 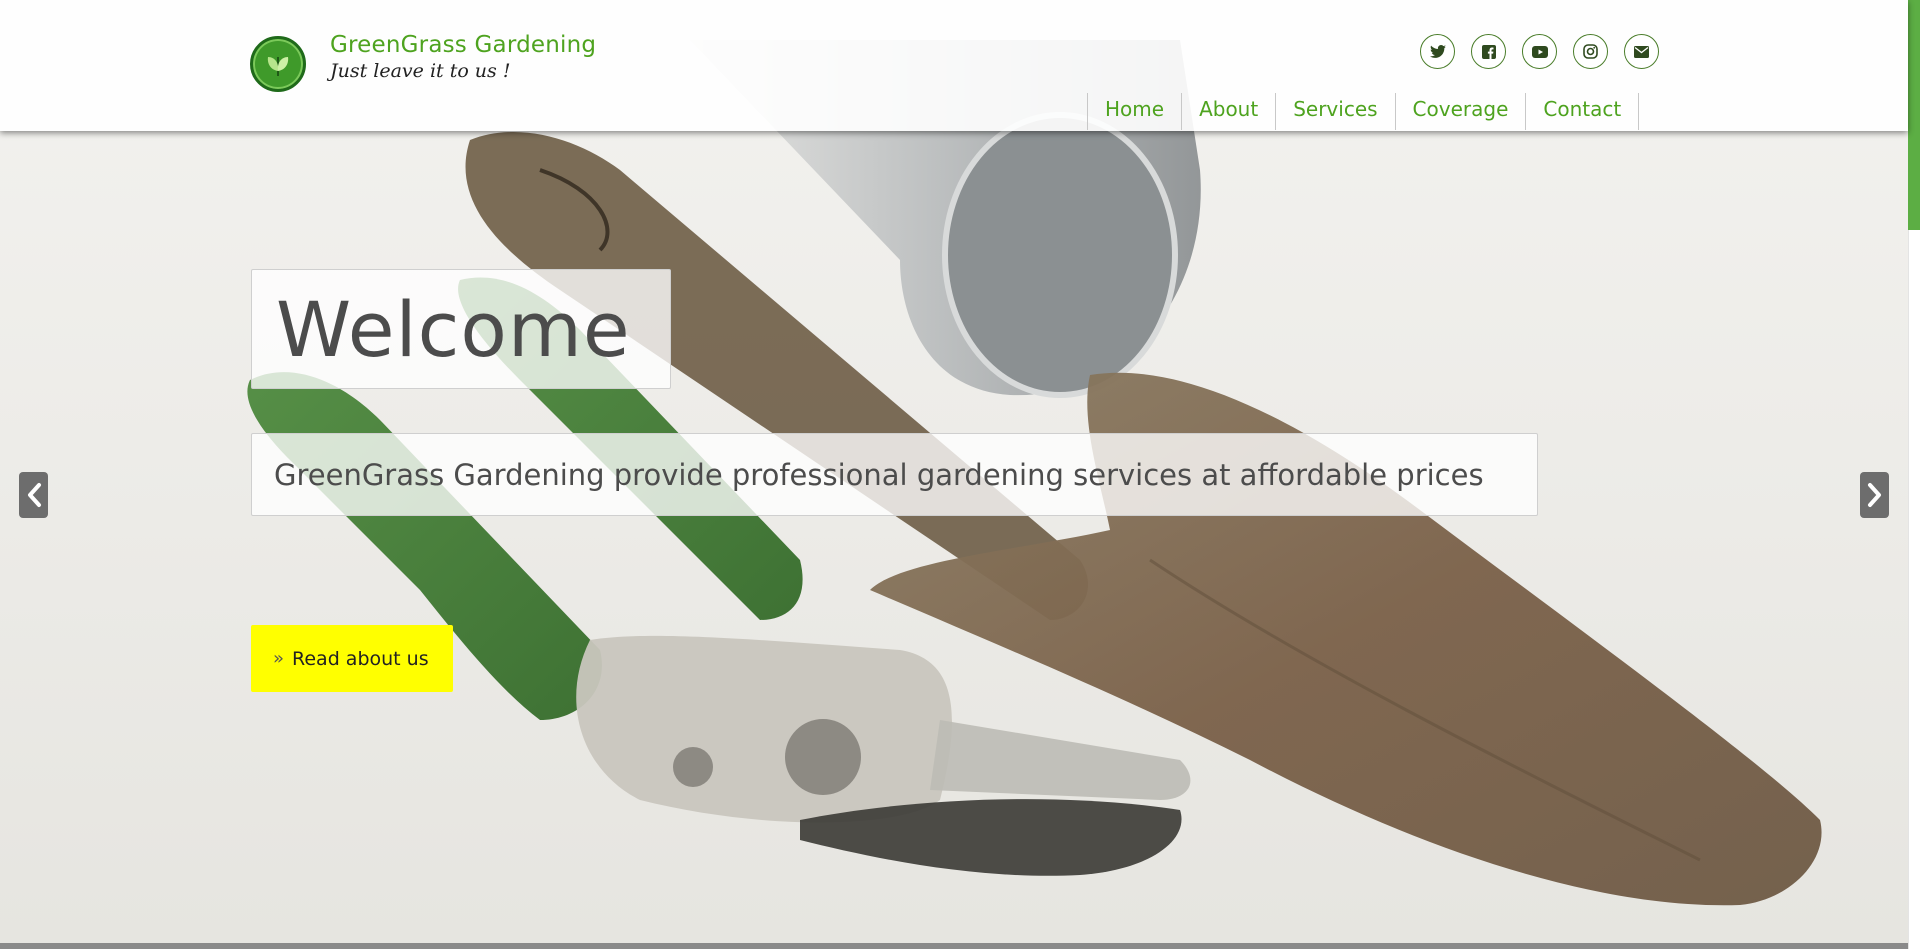 I want to click on main-nav: Home About Services Coverage Contact, so click(x=1363, y=111).